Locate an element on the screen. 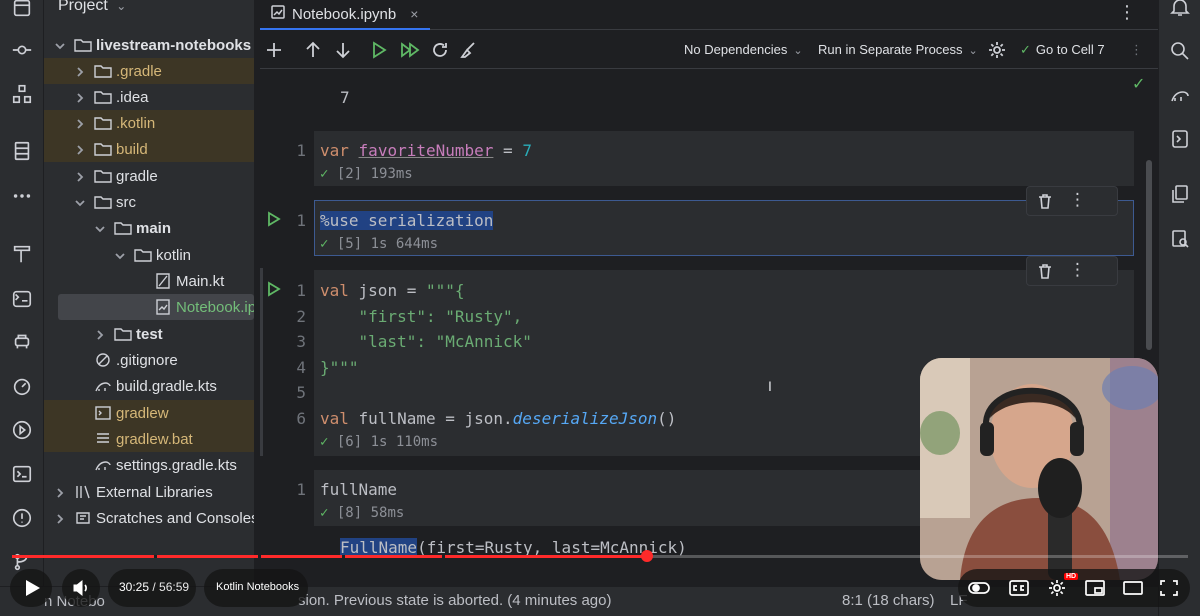 The image size is (1200, 616). chapter-marker is located at coordinates (259, 556).